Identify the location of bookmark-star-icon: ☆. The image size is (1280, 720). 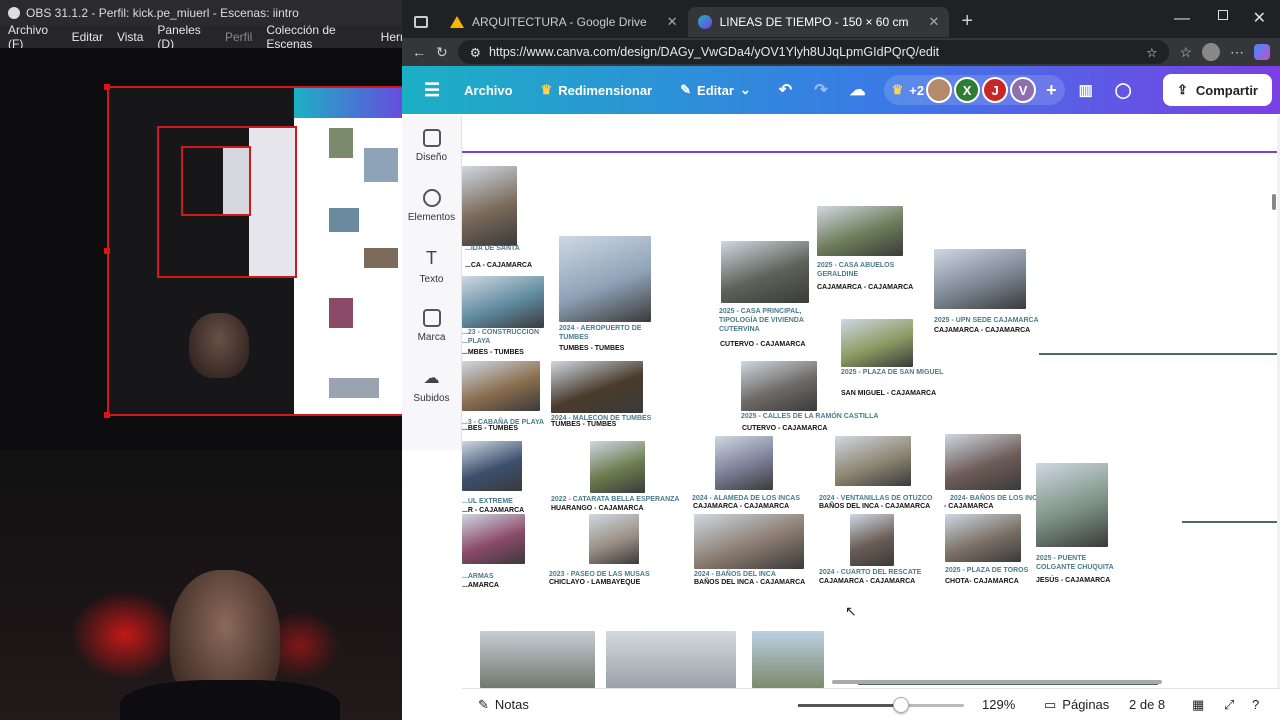
(1151, 52).